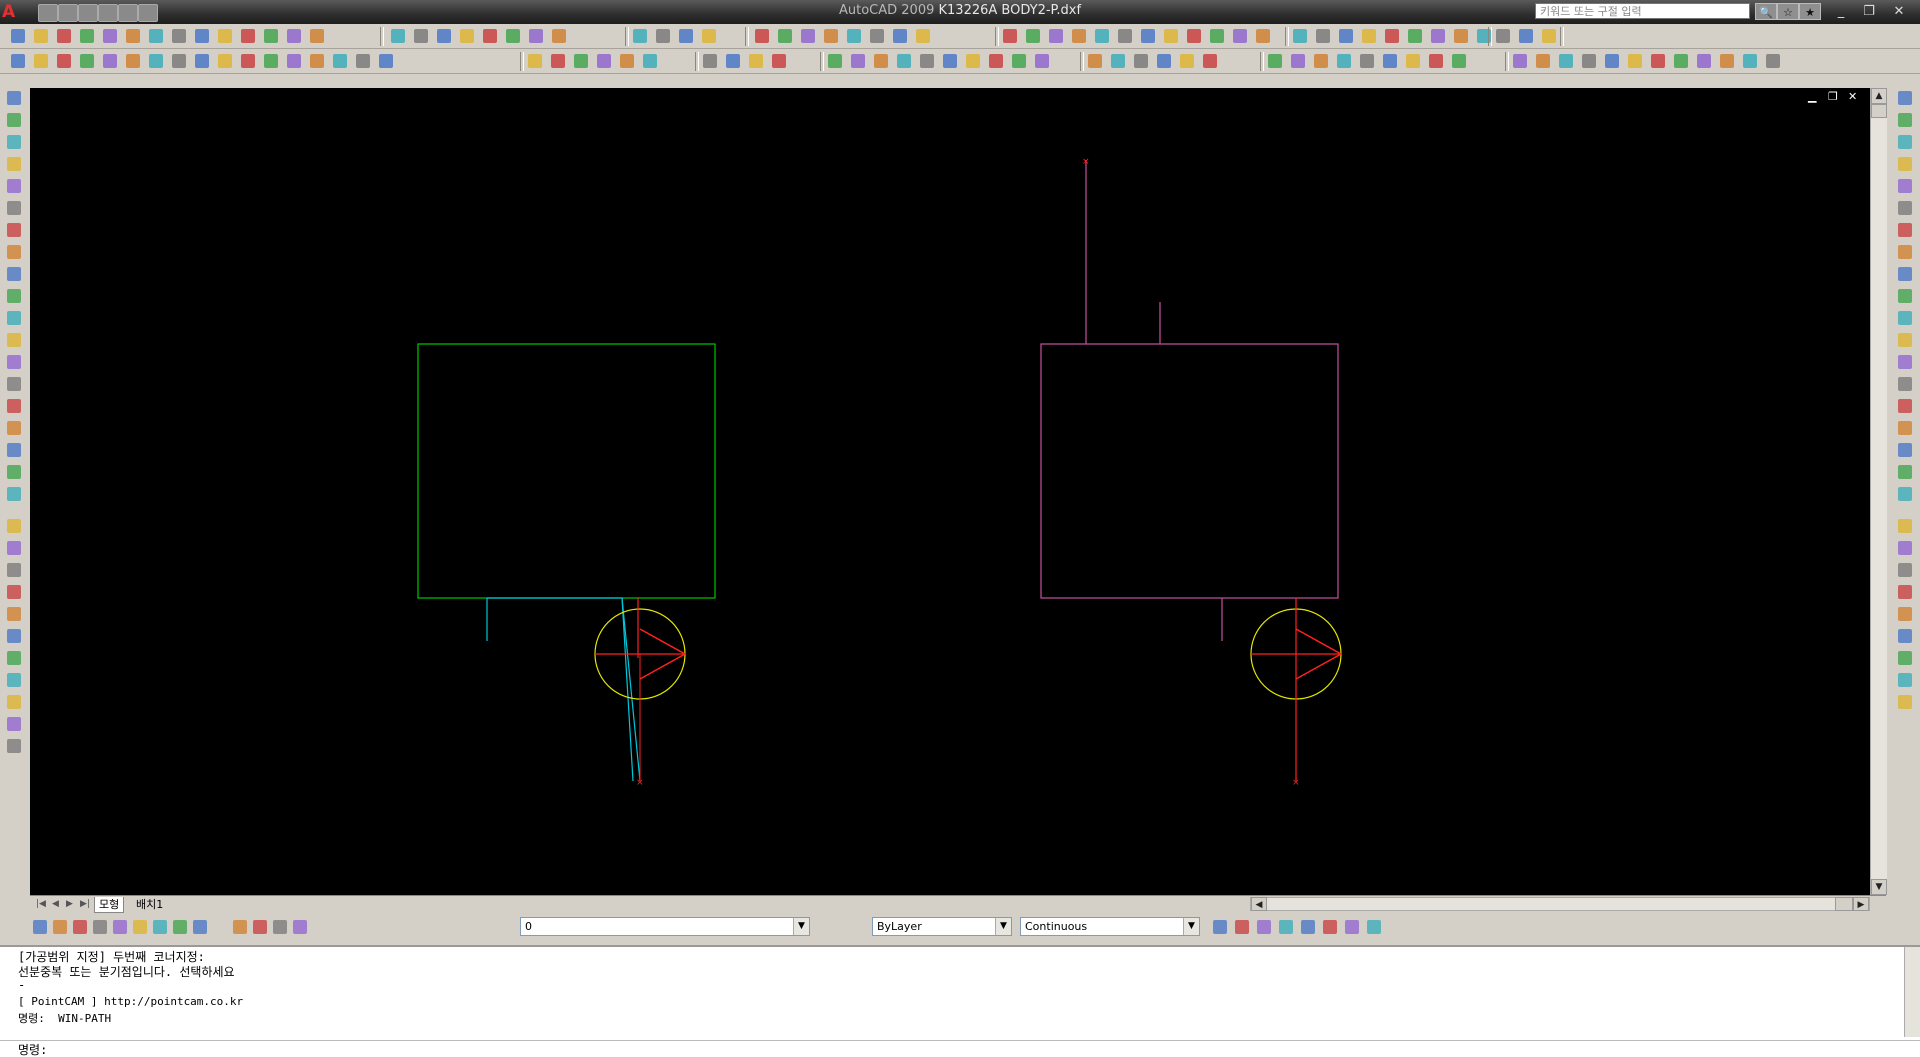 The height and width of the screenshot is (1058, 1920). What do you see at coordinates (14, 208) in the screenshot?
I see `move-icon` at bounding box center [14, 208].